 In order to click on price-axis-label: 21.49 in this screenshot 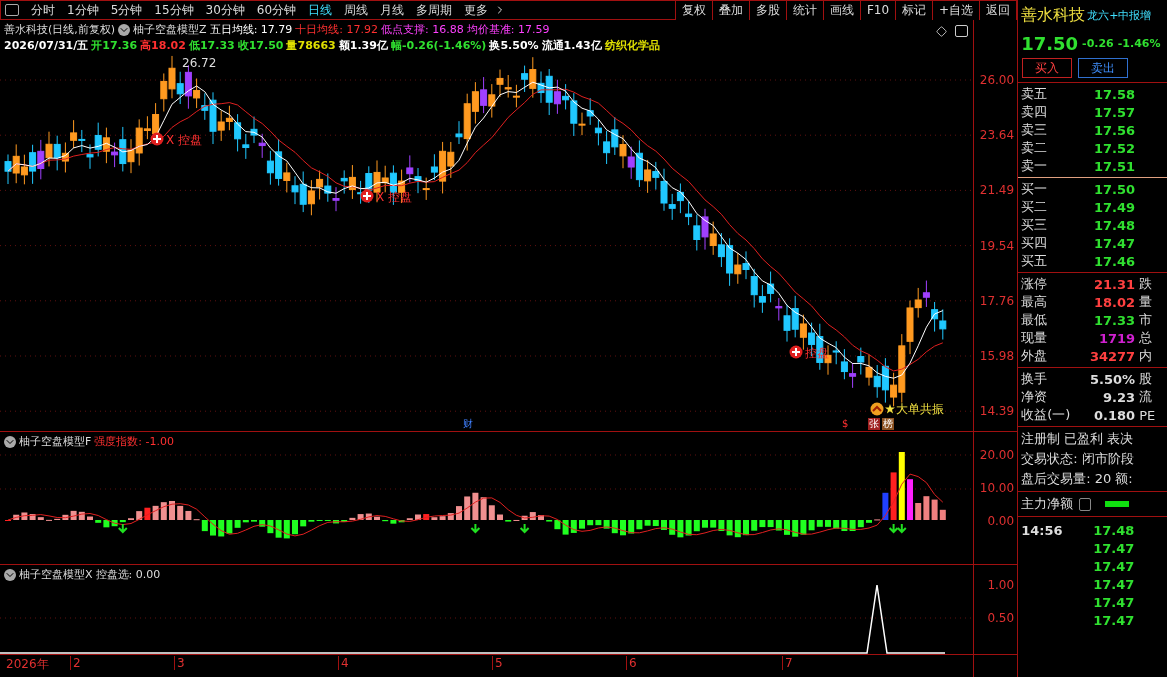, I will do `click(997, 190)`.